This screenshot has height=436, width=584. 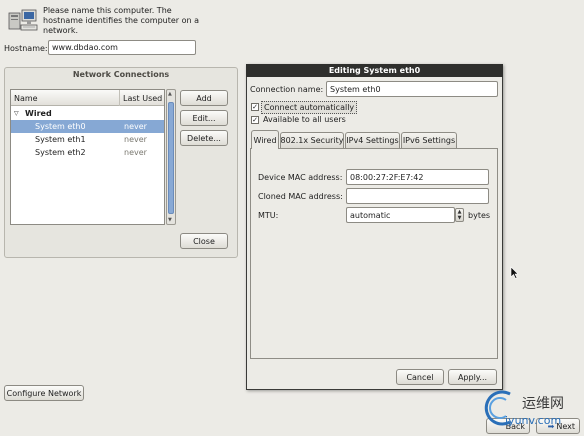 I want to click on device-mac-input: 08:00:27:2F:E7:42, so click(x=417, y=177).